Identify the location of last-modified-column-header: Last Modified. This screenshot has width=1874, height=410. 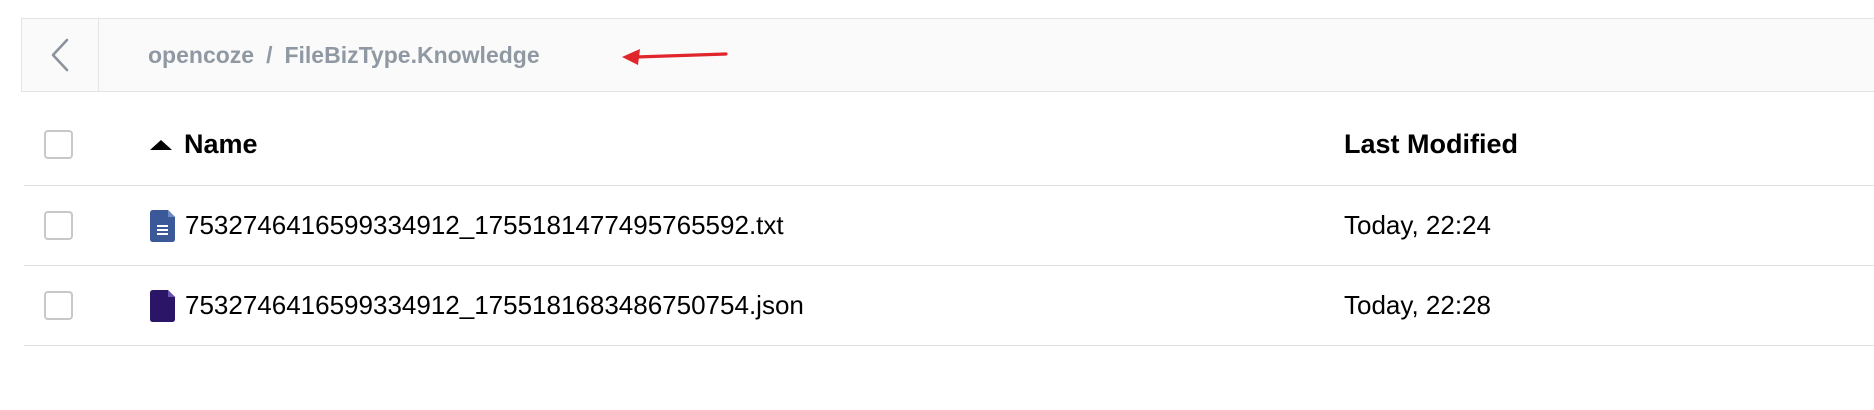
(1431, 144).